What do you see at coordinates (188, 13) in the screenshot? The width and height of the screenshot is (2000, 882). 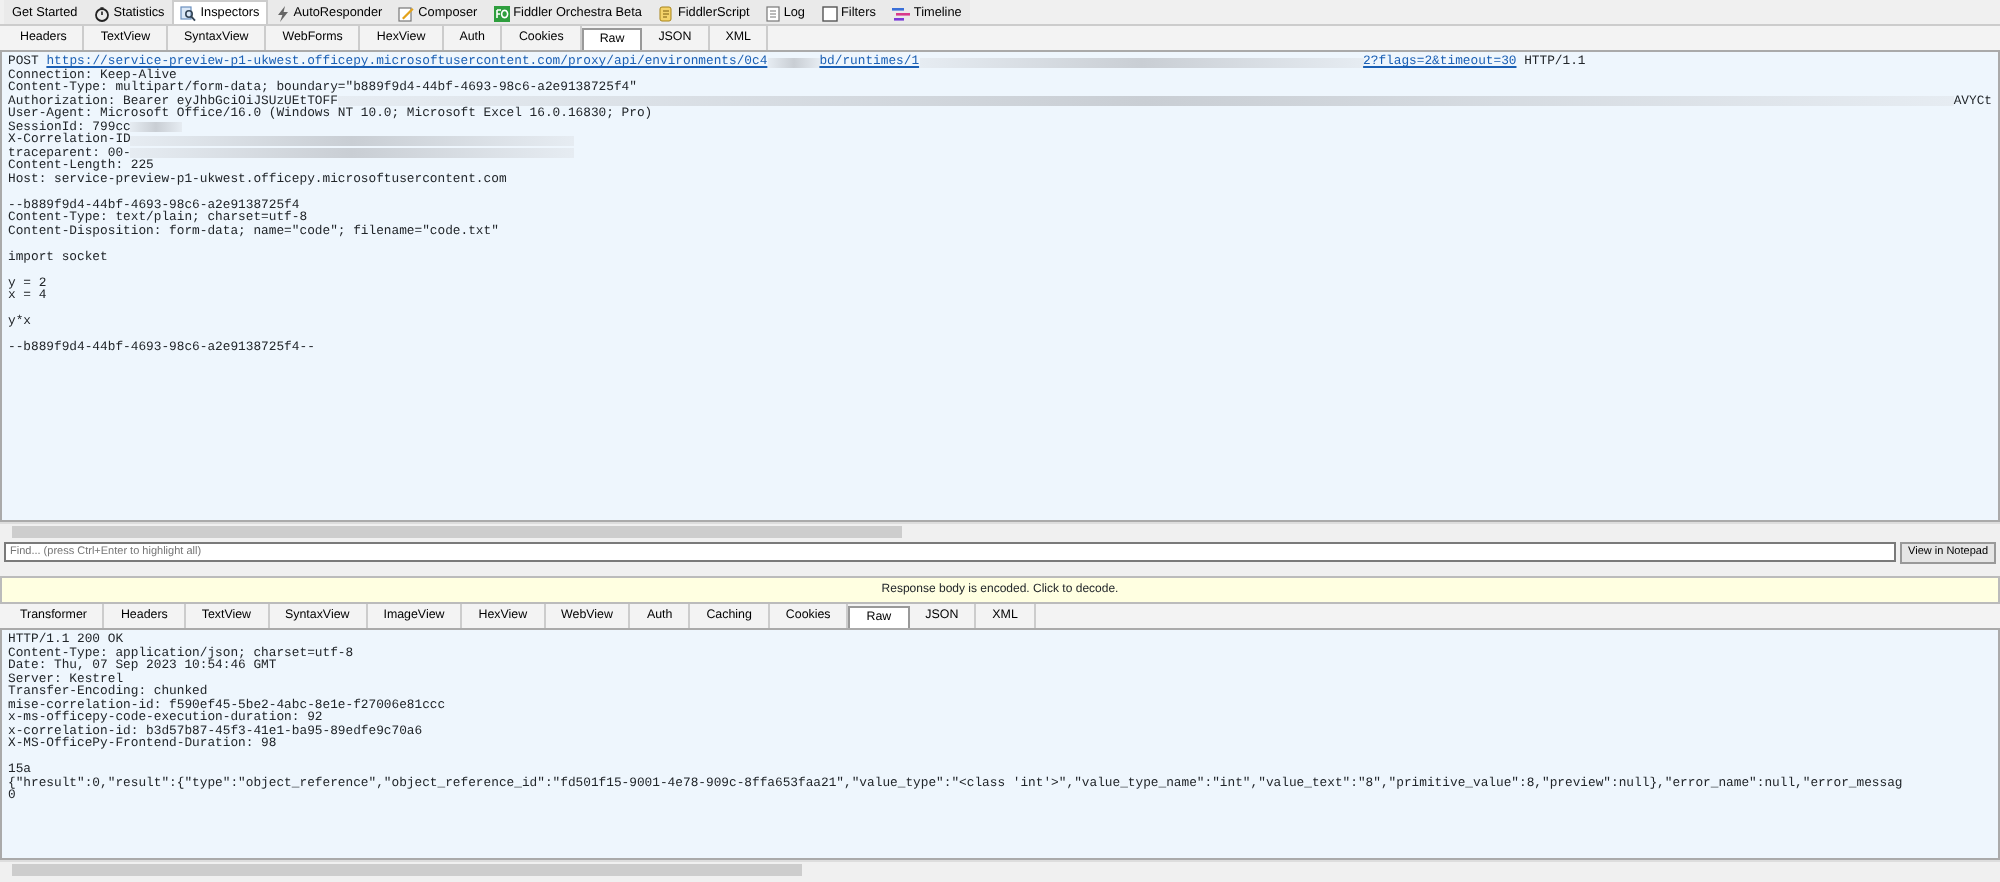 I see `search-icon` at bounding box center [188, 13].